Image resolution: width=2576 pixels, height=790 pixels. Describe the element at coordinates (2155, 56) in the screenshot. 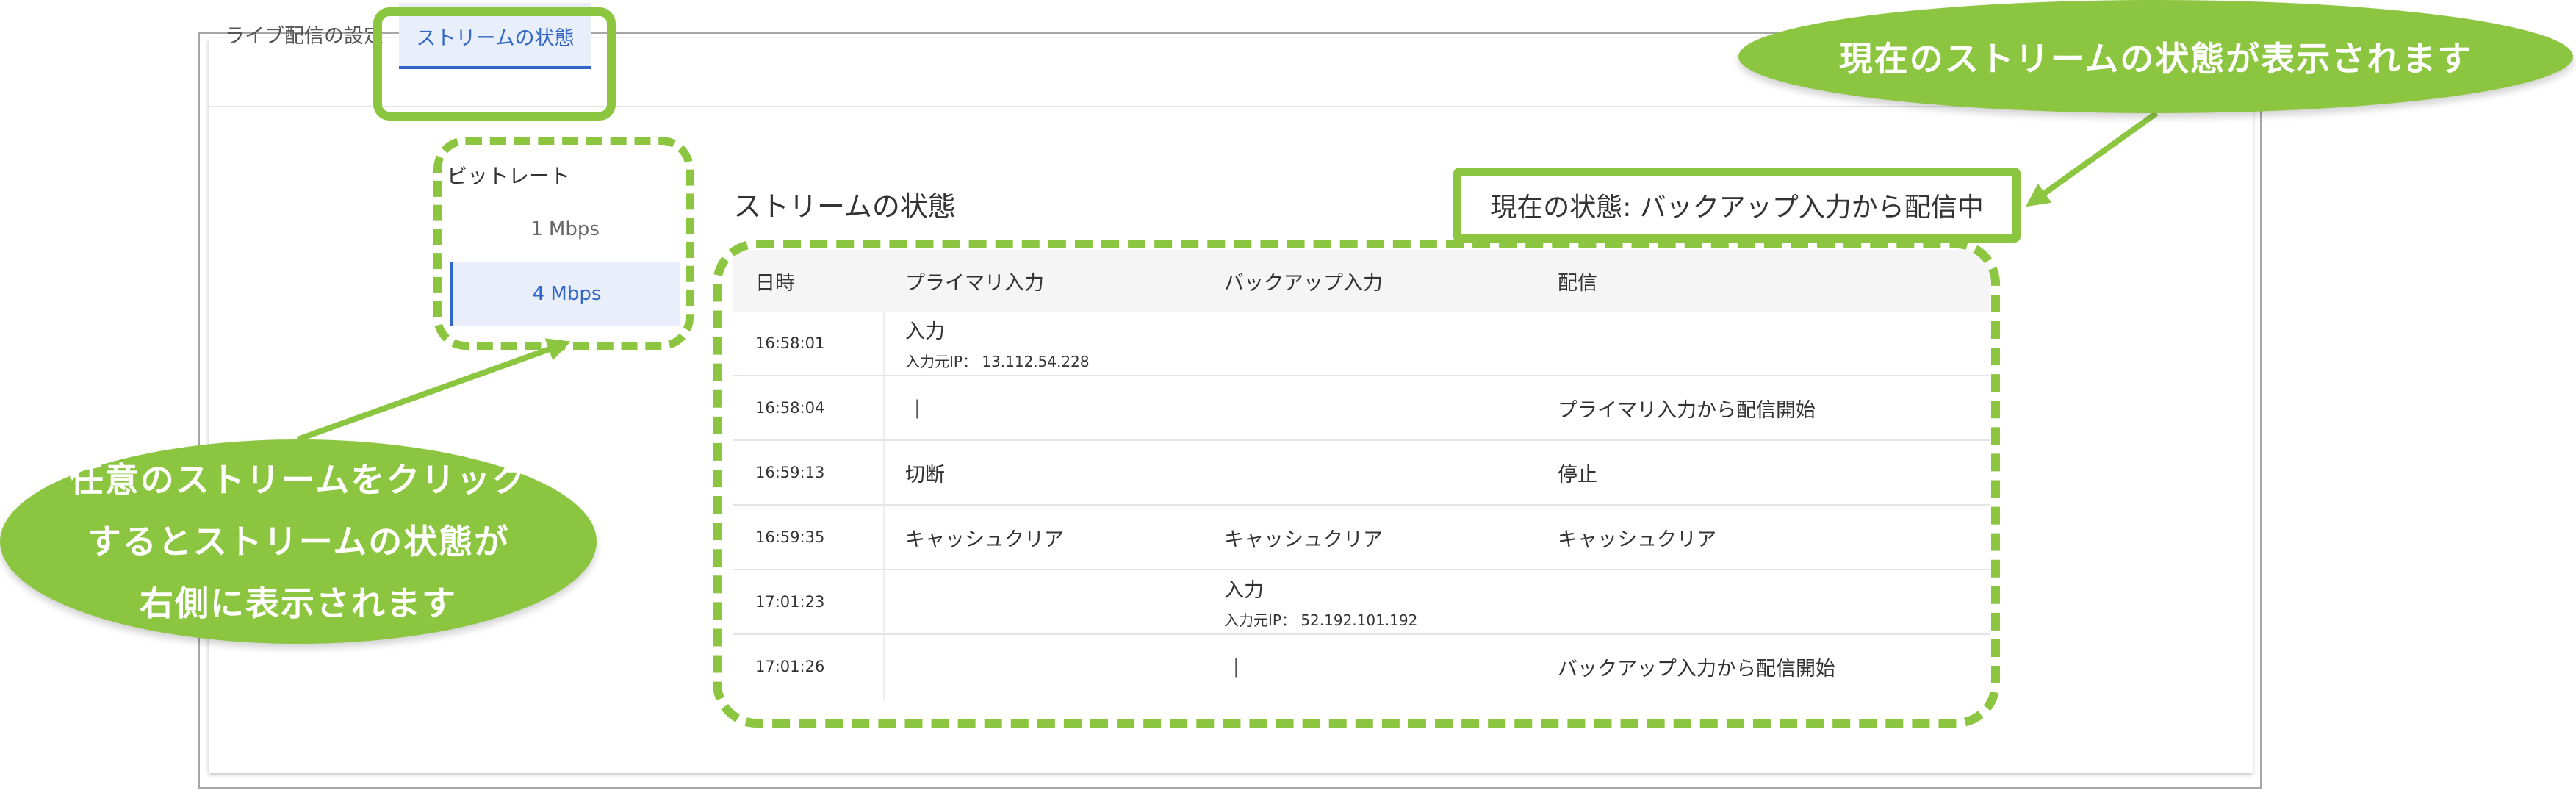

I see `callout-current-status: 現在のストリームの状態が表示されます` at that location.